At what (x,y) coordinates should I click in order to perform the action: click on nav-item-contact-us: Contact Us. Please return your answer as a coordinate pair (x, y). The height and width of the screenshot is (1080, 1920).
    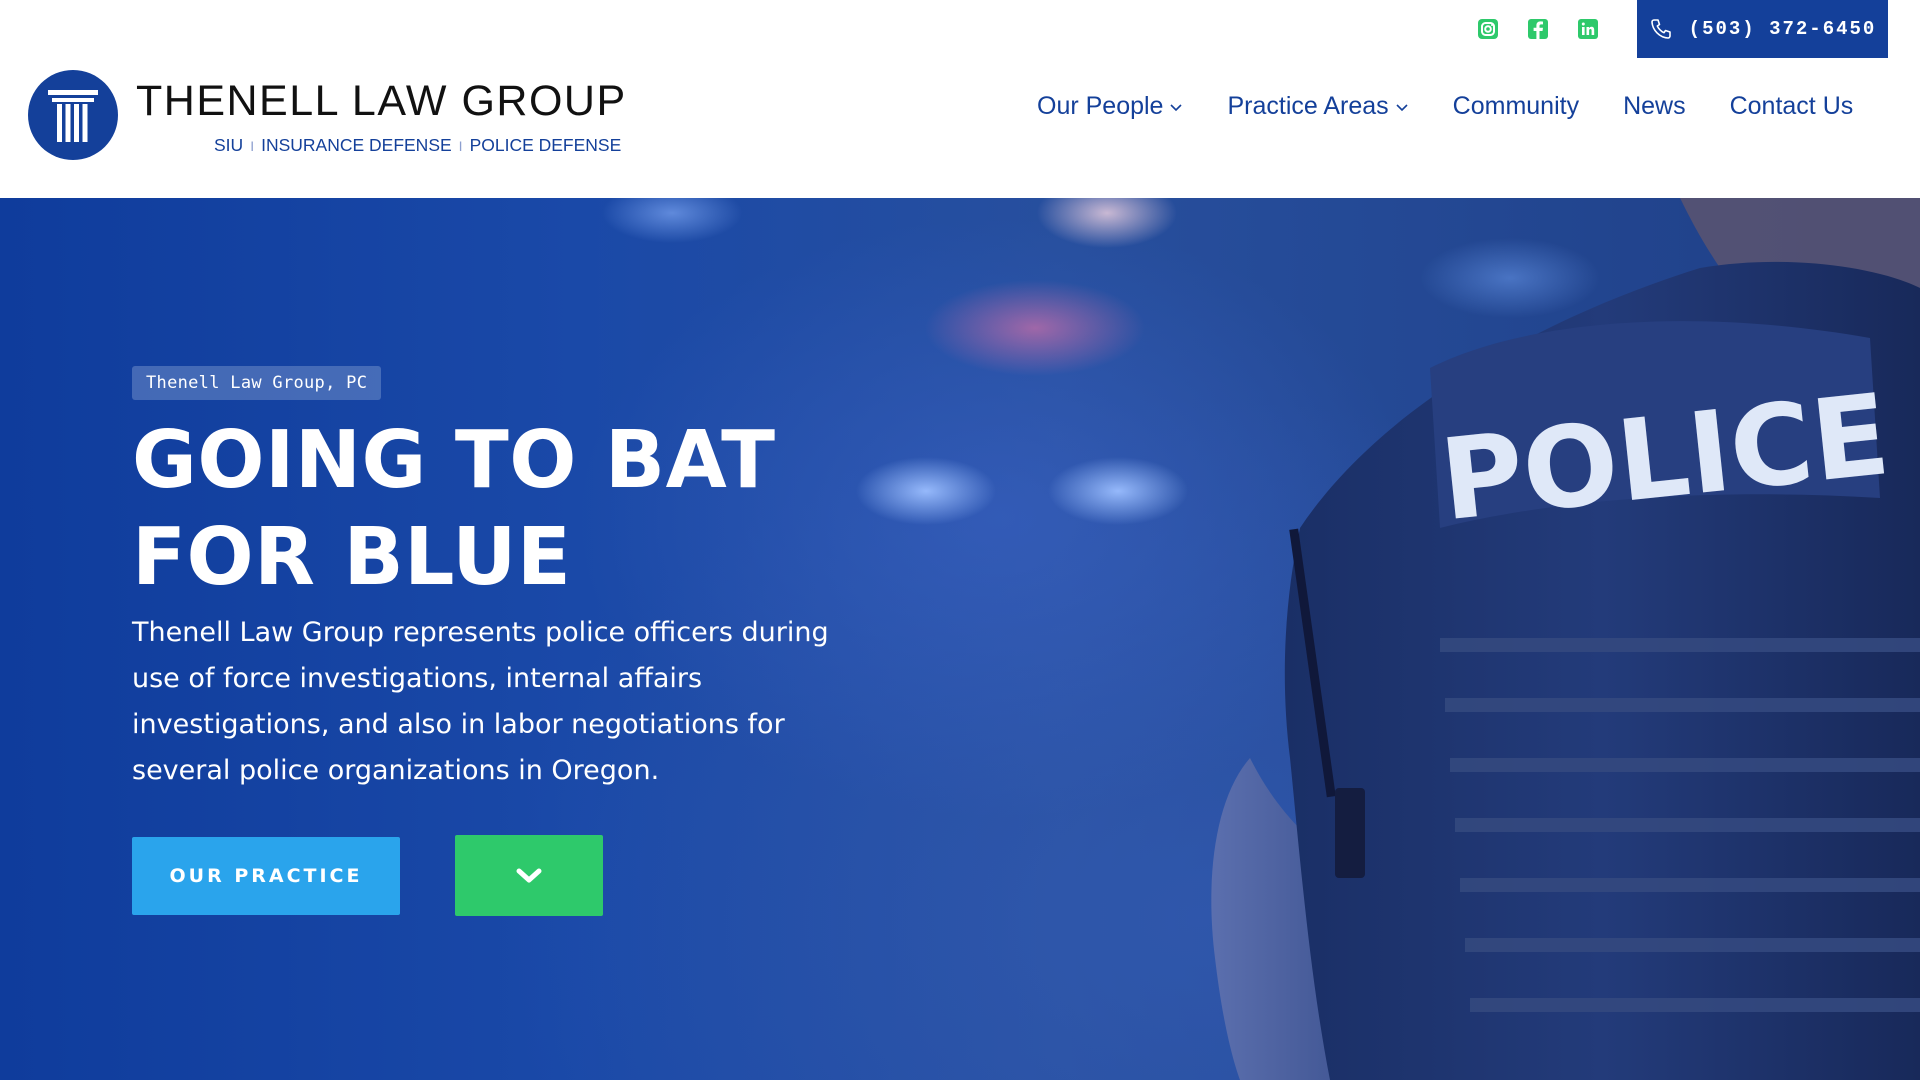
    Looking at the image, I should click on (1792, 106).